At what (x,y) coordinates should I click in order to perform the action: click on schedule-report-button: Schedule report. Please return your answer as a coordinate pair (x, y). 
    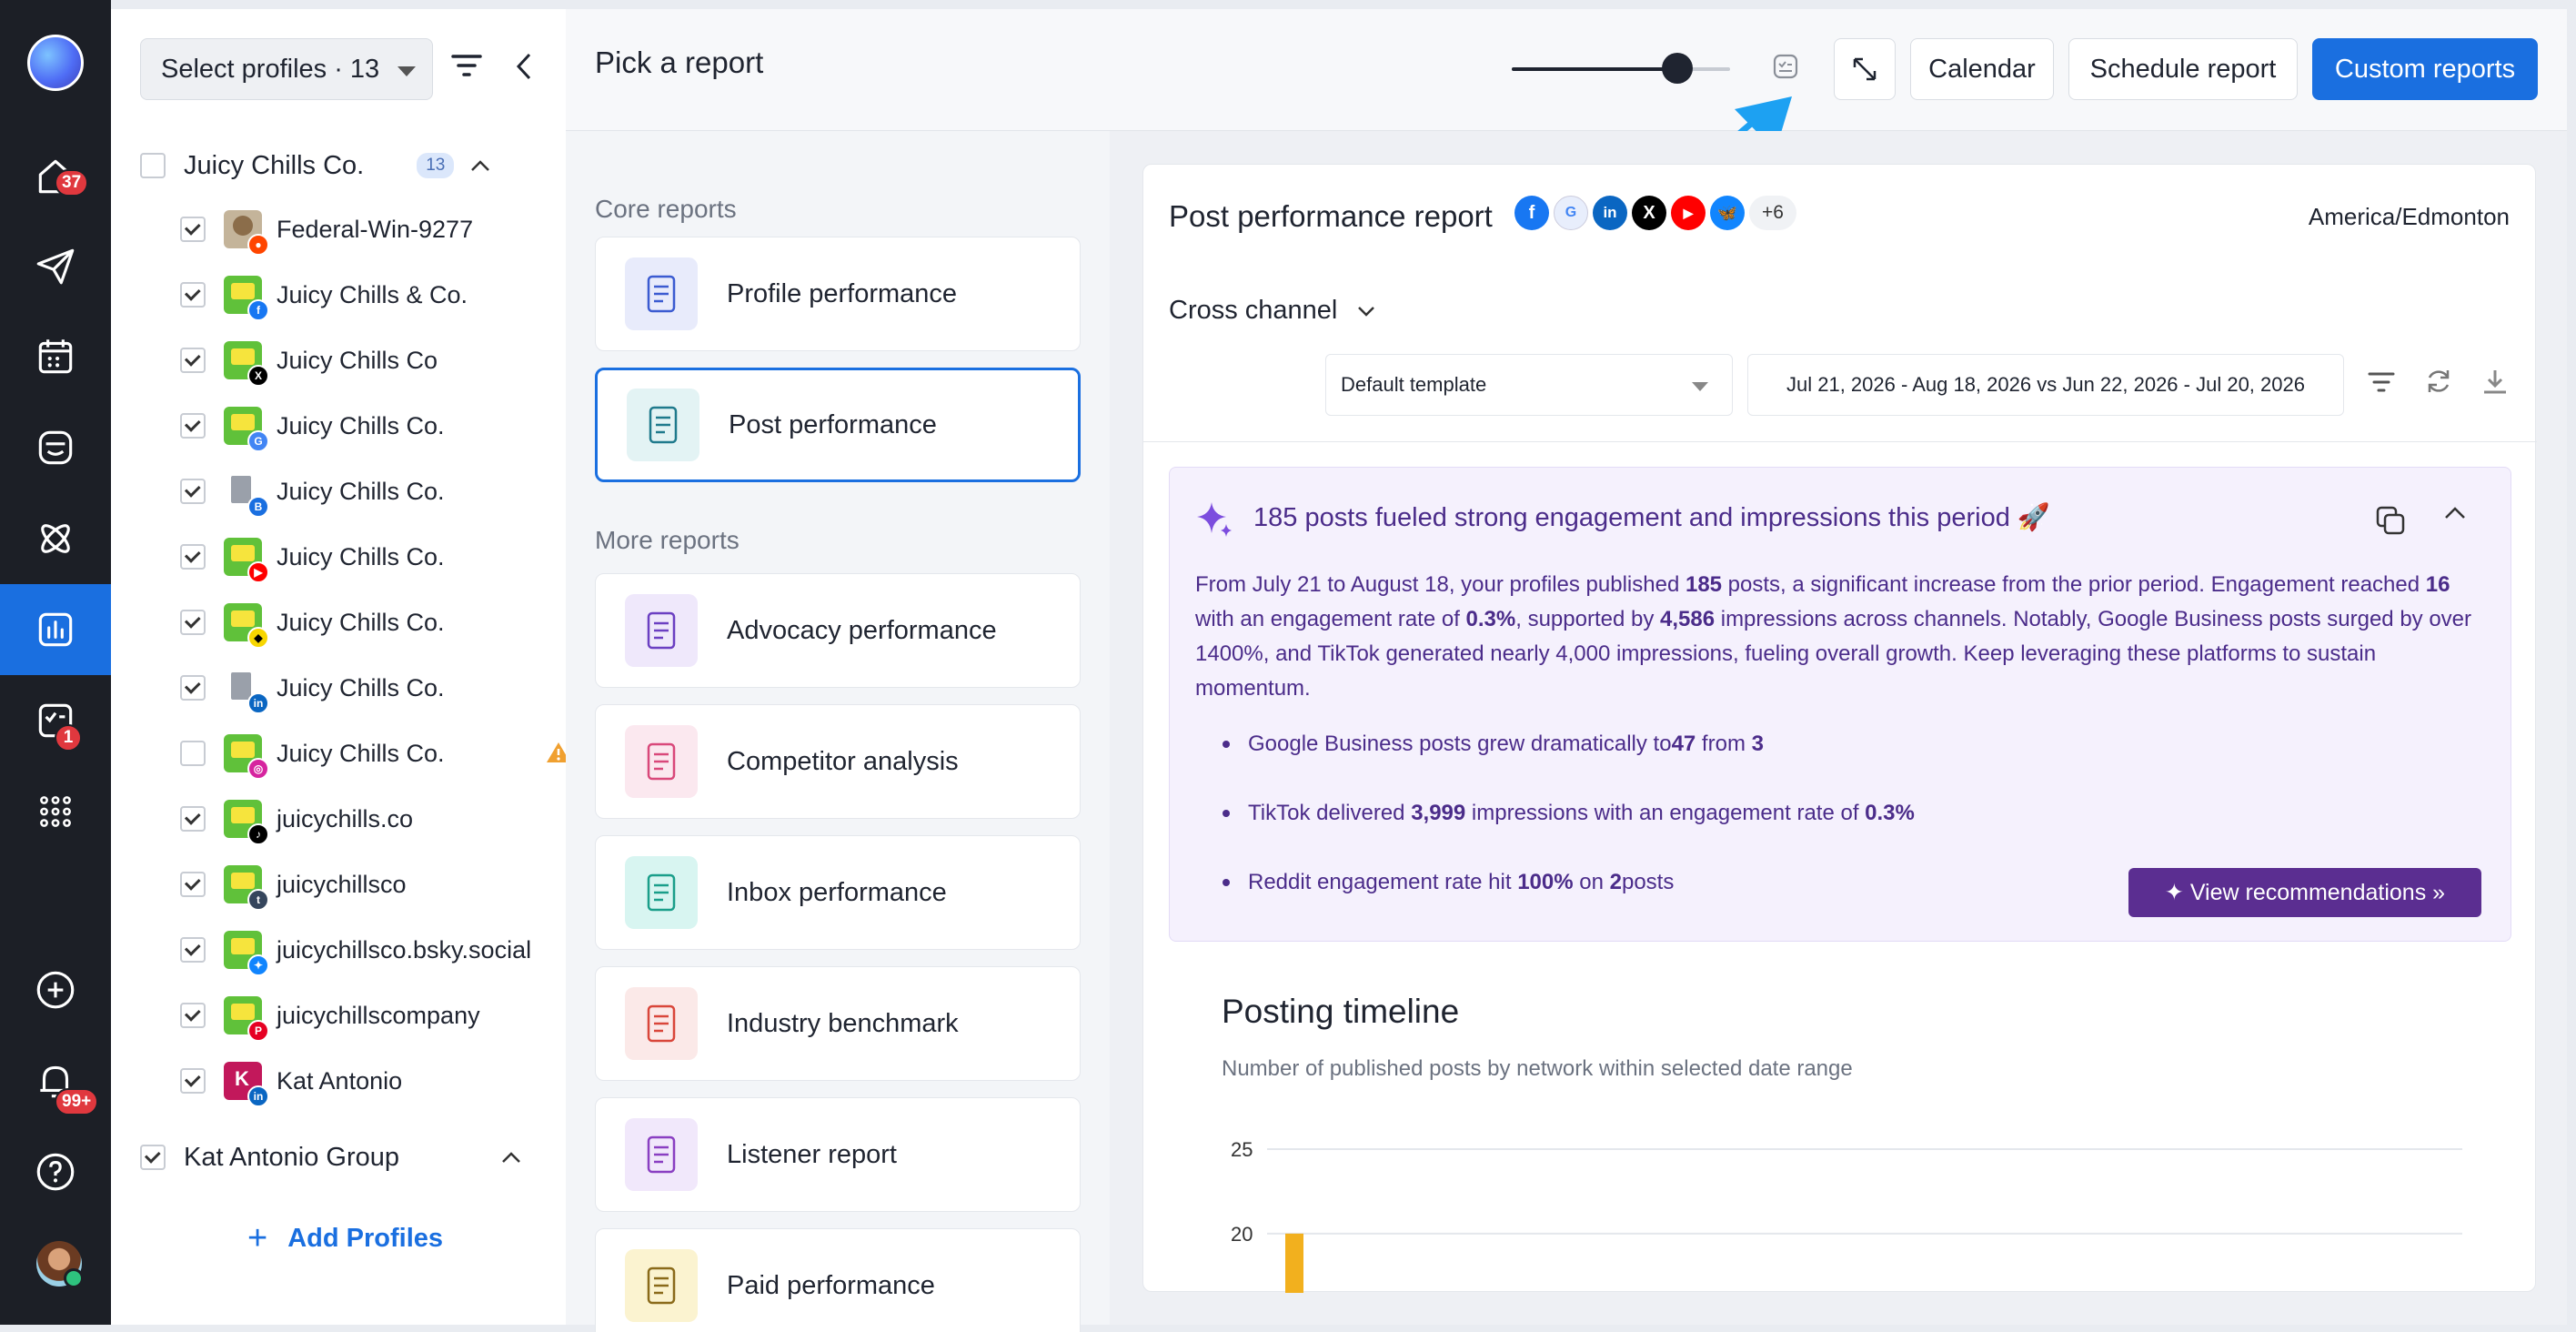
    Looking at the image, I should click on (2183, 69).